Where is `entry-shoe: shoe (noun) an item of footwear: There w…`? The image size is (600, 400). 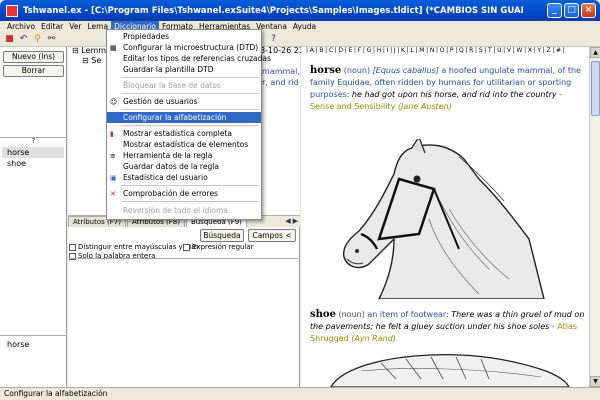
entry-shoe: shoe (noun) an item of footwear: There w… is located at coordinates (447, 327).